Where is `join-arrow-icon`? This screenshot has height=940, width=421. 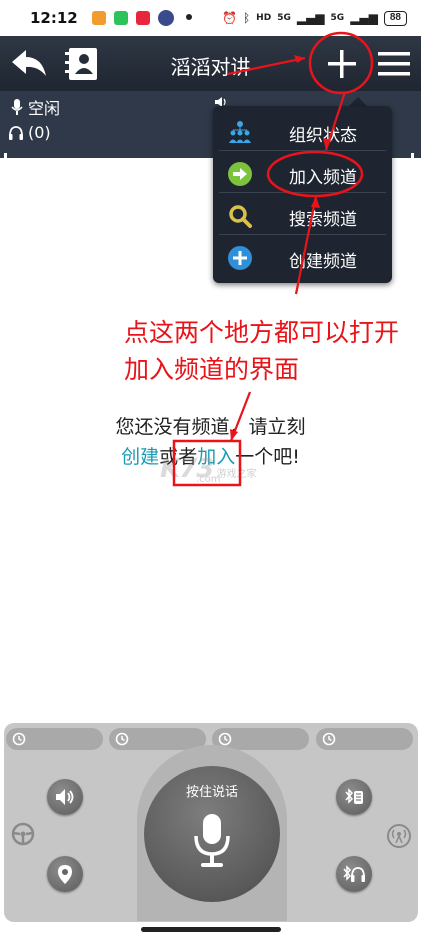
join-arrow-icon is located at coordinates (240, 174).